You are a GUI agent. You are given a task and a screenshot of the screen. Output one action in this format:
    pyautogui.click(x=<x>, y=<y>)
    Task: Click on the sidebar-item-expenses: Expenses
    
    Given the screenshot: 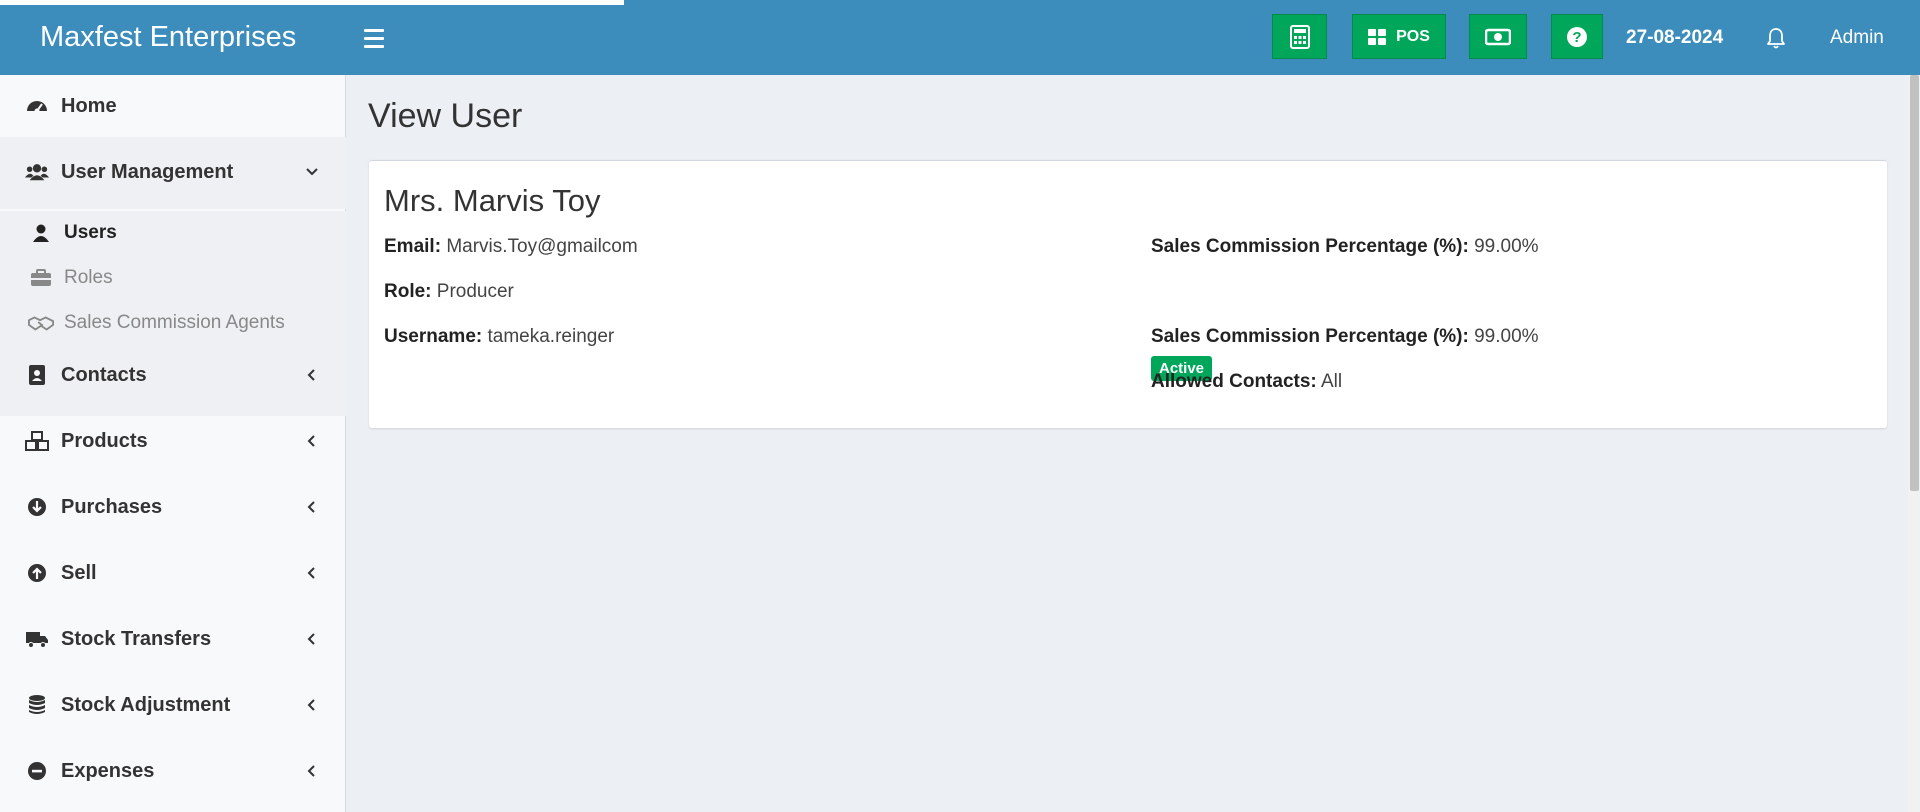 What is the action you would take?
    pyautogui.click(x=173, y=771)
    